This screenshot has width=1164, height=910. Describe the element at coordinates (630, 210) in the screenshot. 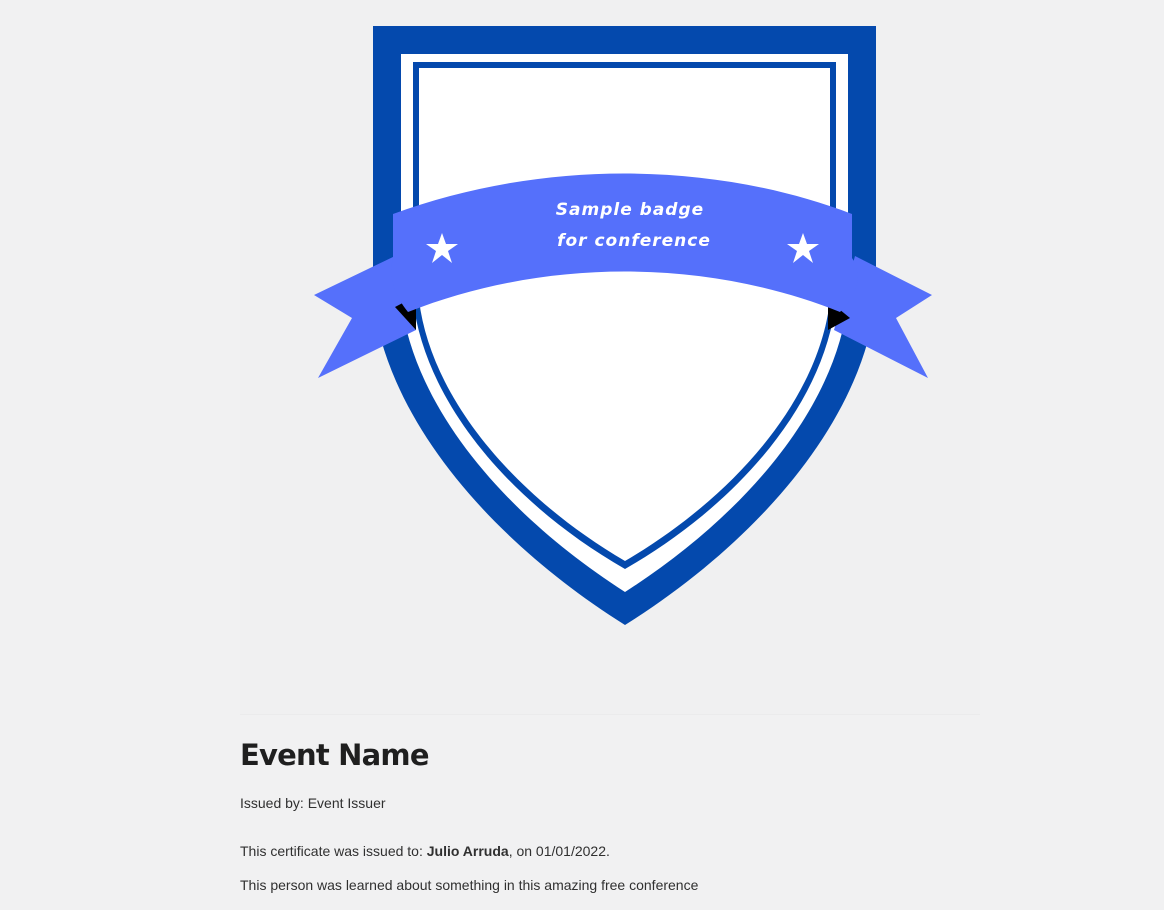

I see `ribbon-text-line1: Sample badge` at that location.